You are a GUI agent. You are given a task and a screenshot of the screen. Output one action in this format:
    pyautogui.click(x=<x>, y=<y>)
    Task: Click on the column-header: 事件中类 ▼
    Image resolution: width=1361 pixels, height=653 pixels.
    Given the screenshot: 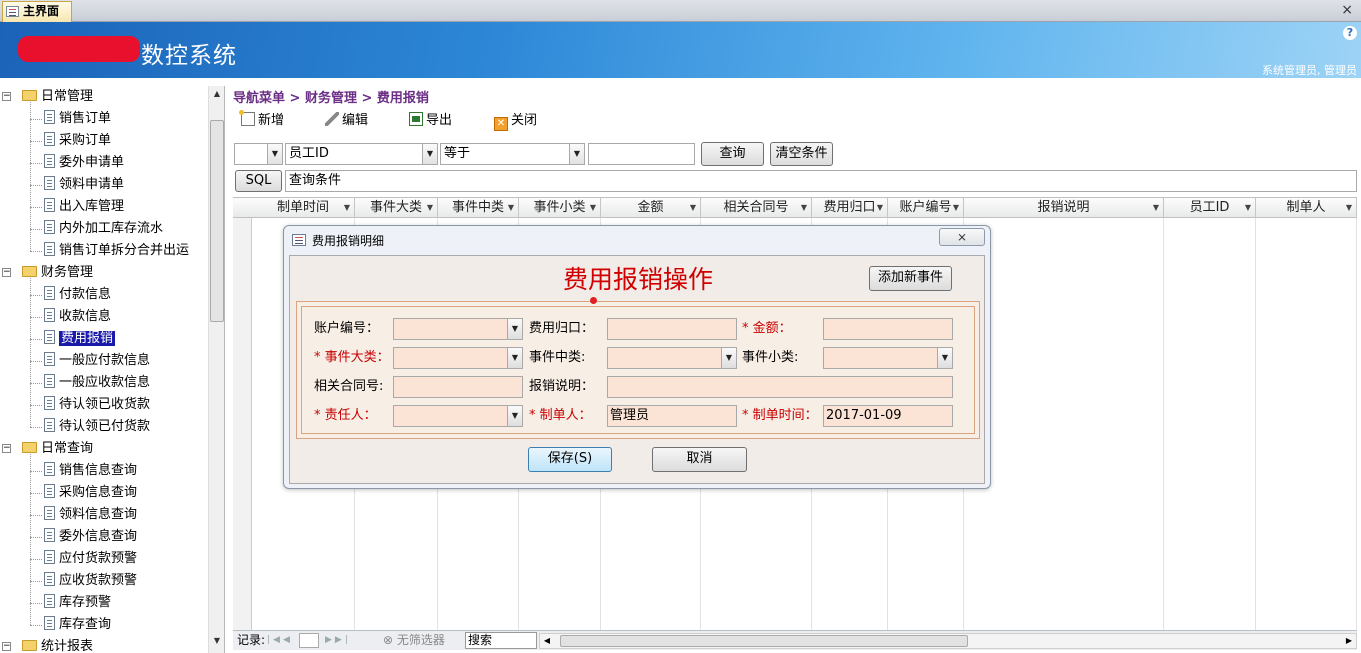 What is the action you would take?
    pyautogui.click(x=478, y=208)
    